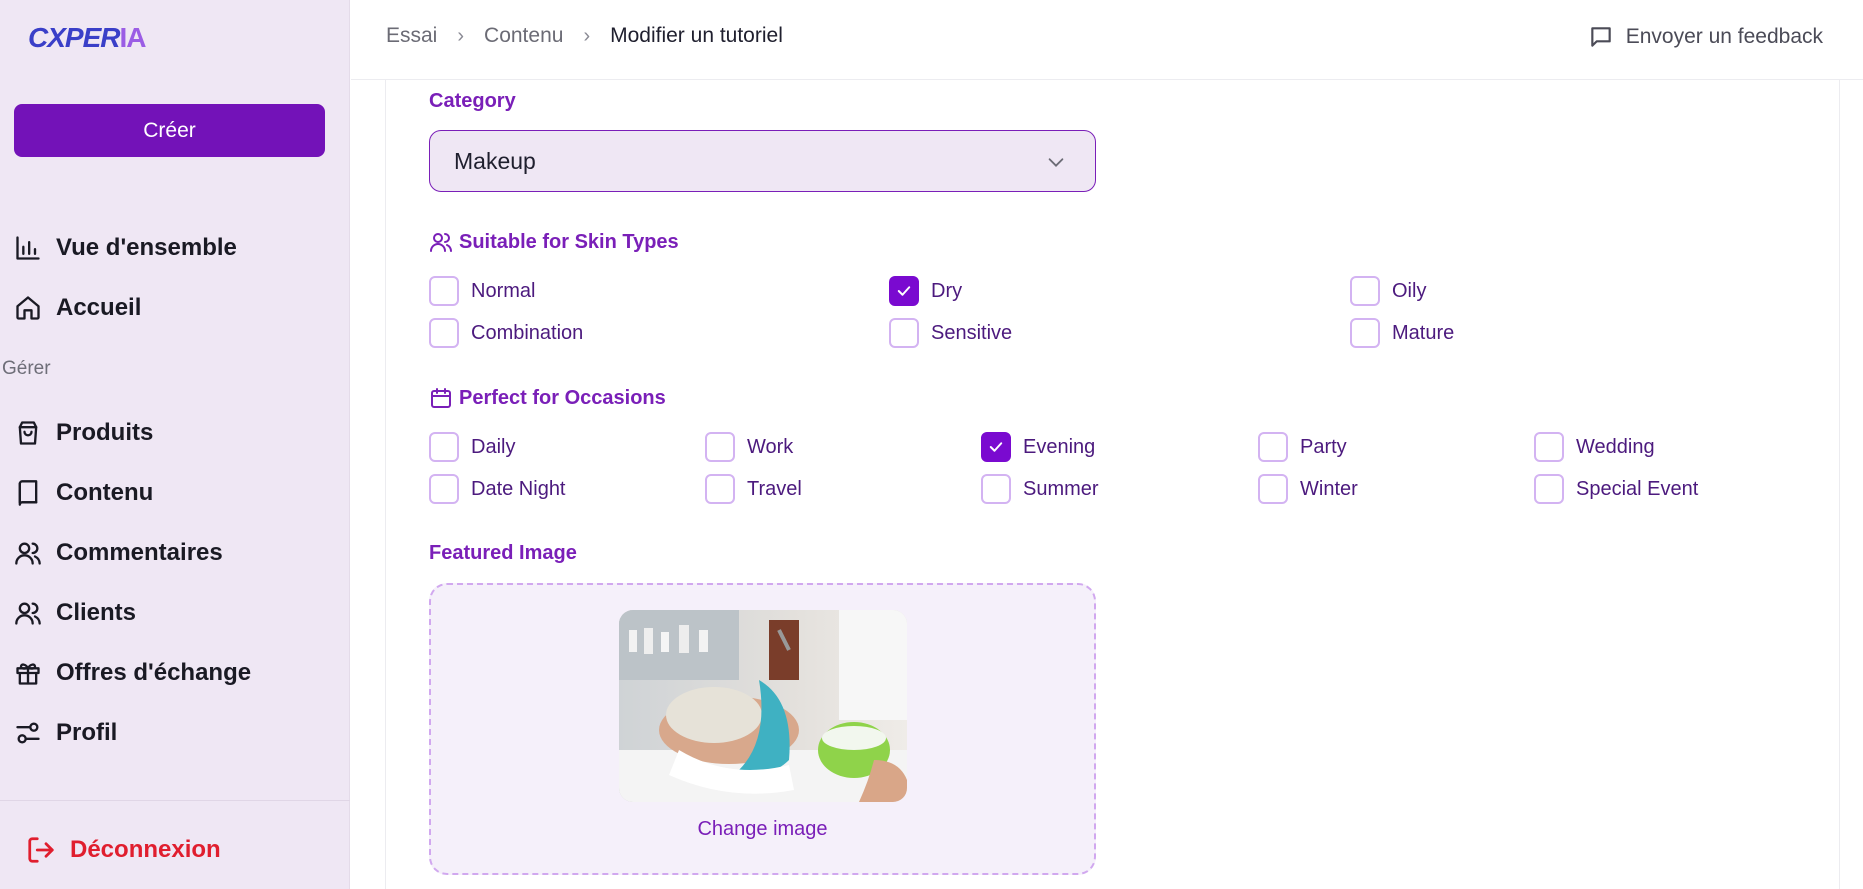  Describe the element at coordinates (169, 130) in the screenshot. I see `create-button: Créer` at that location.